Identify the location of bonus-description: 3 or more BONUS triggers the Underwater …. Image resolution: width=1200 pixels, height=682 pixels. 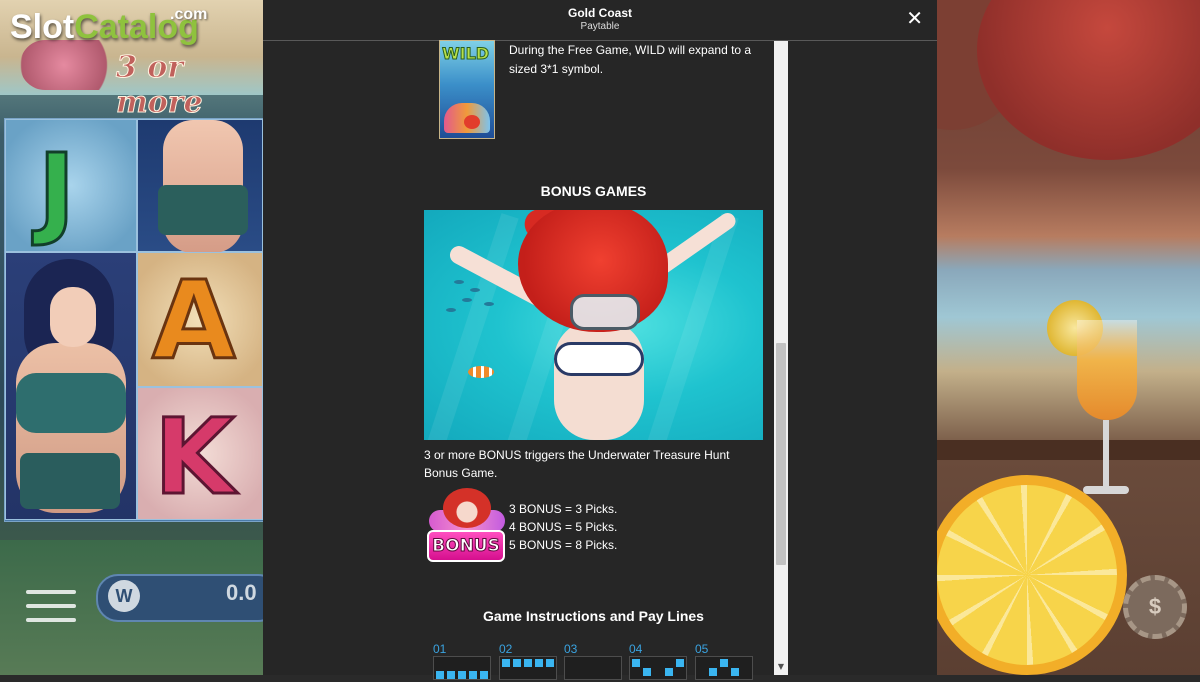
(577, 464).